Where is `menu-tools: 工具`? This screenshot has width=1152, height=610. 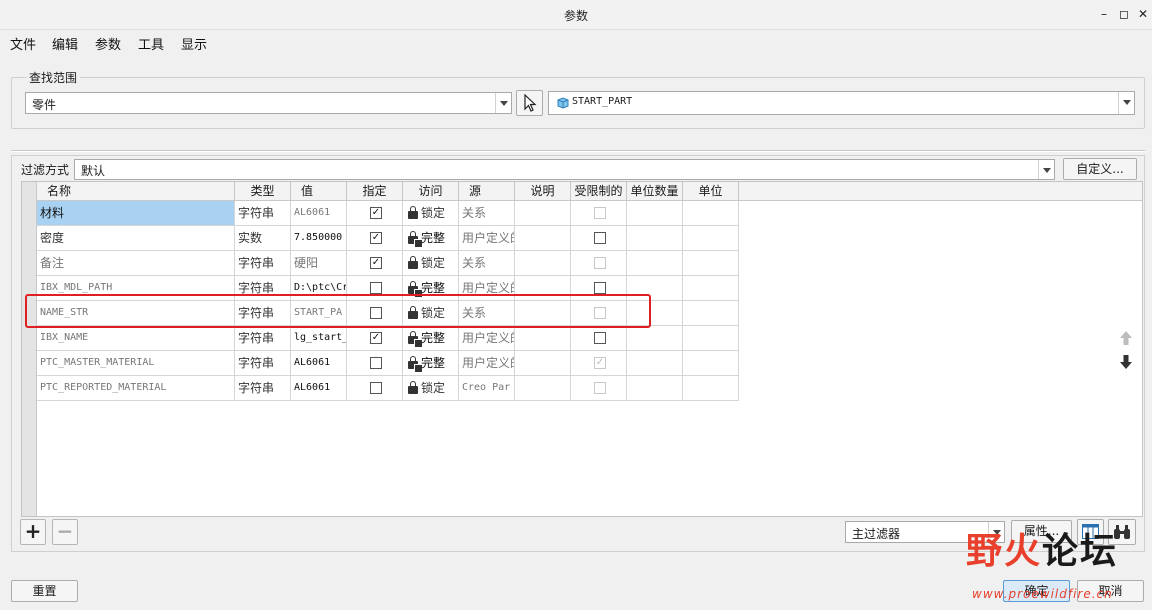 menu-tools: 工具 is located at coordinates (151, 43).